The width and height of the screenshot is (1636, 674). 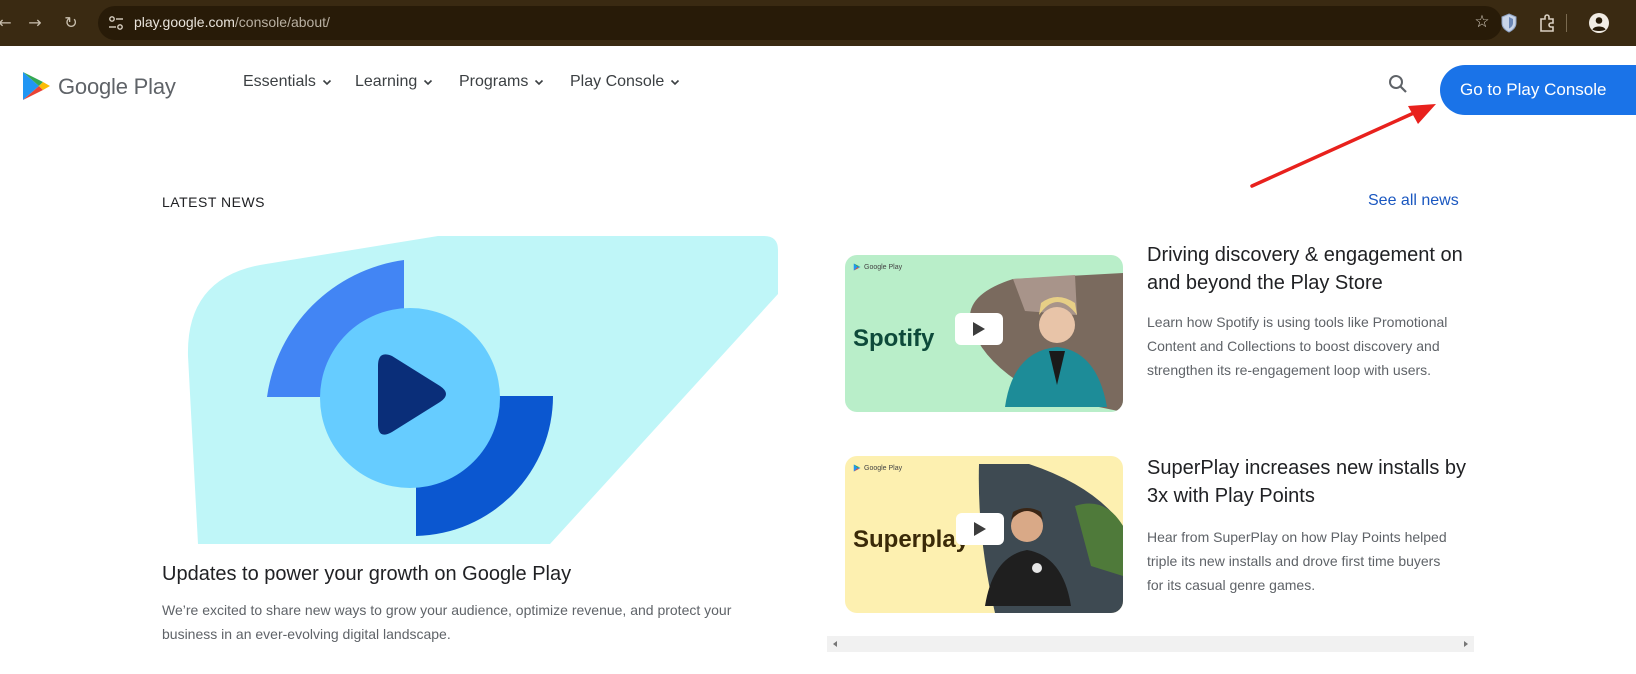 I want to click on extensions-puzzle-icon, so click(x=1547, y=23).